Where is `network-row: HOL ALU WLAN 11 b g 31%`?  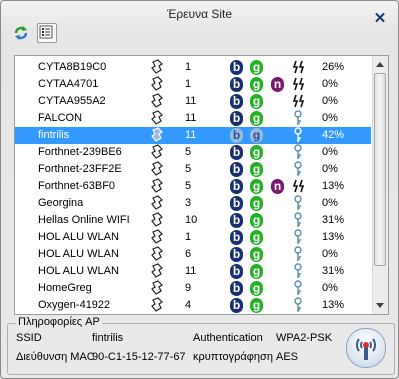
network-row: HOL ALU WLAN 11 b g 31% is located at coordinates (193, 271).